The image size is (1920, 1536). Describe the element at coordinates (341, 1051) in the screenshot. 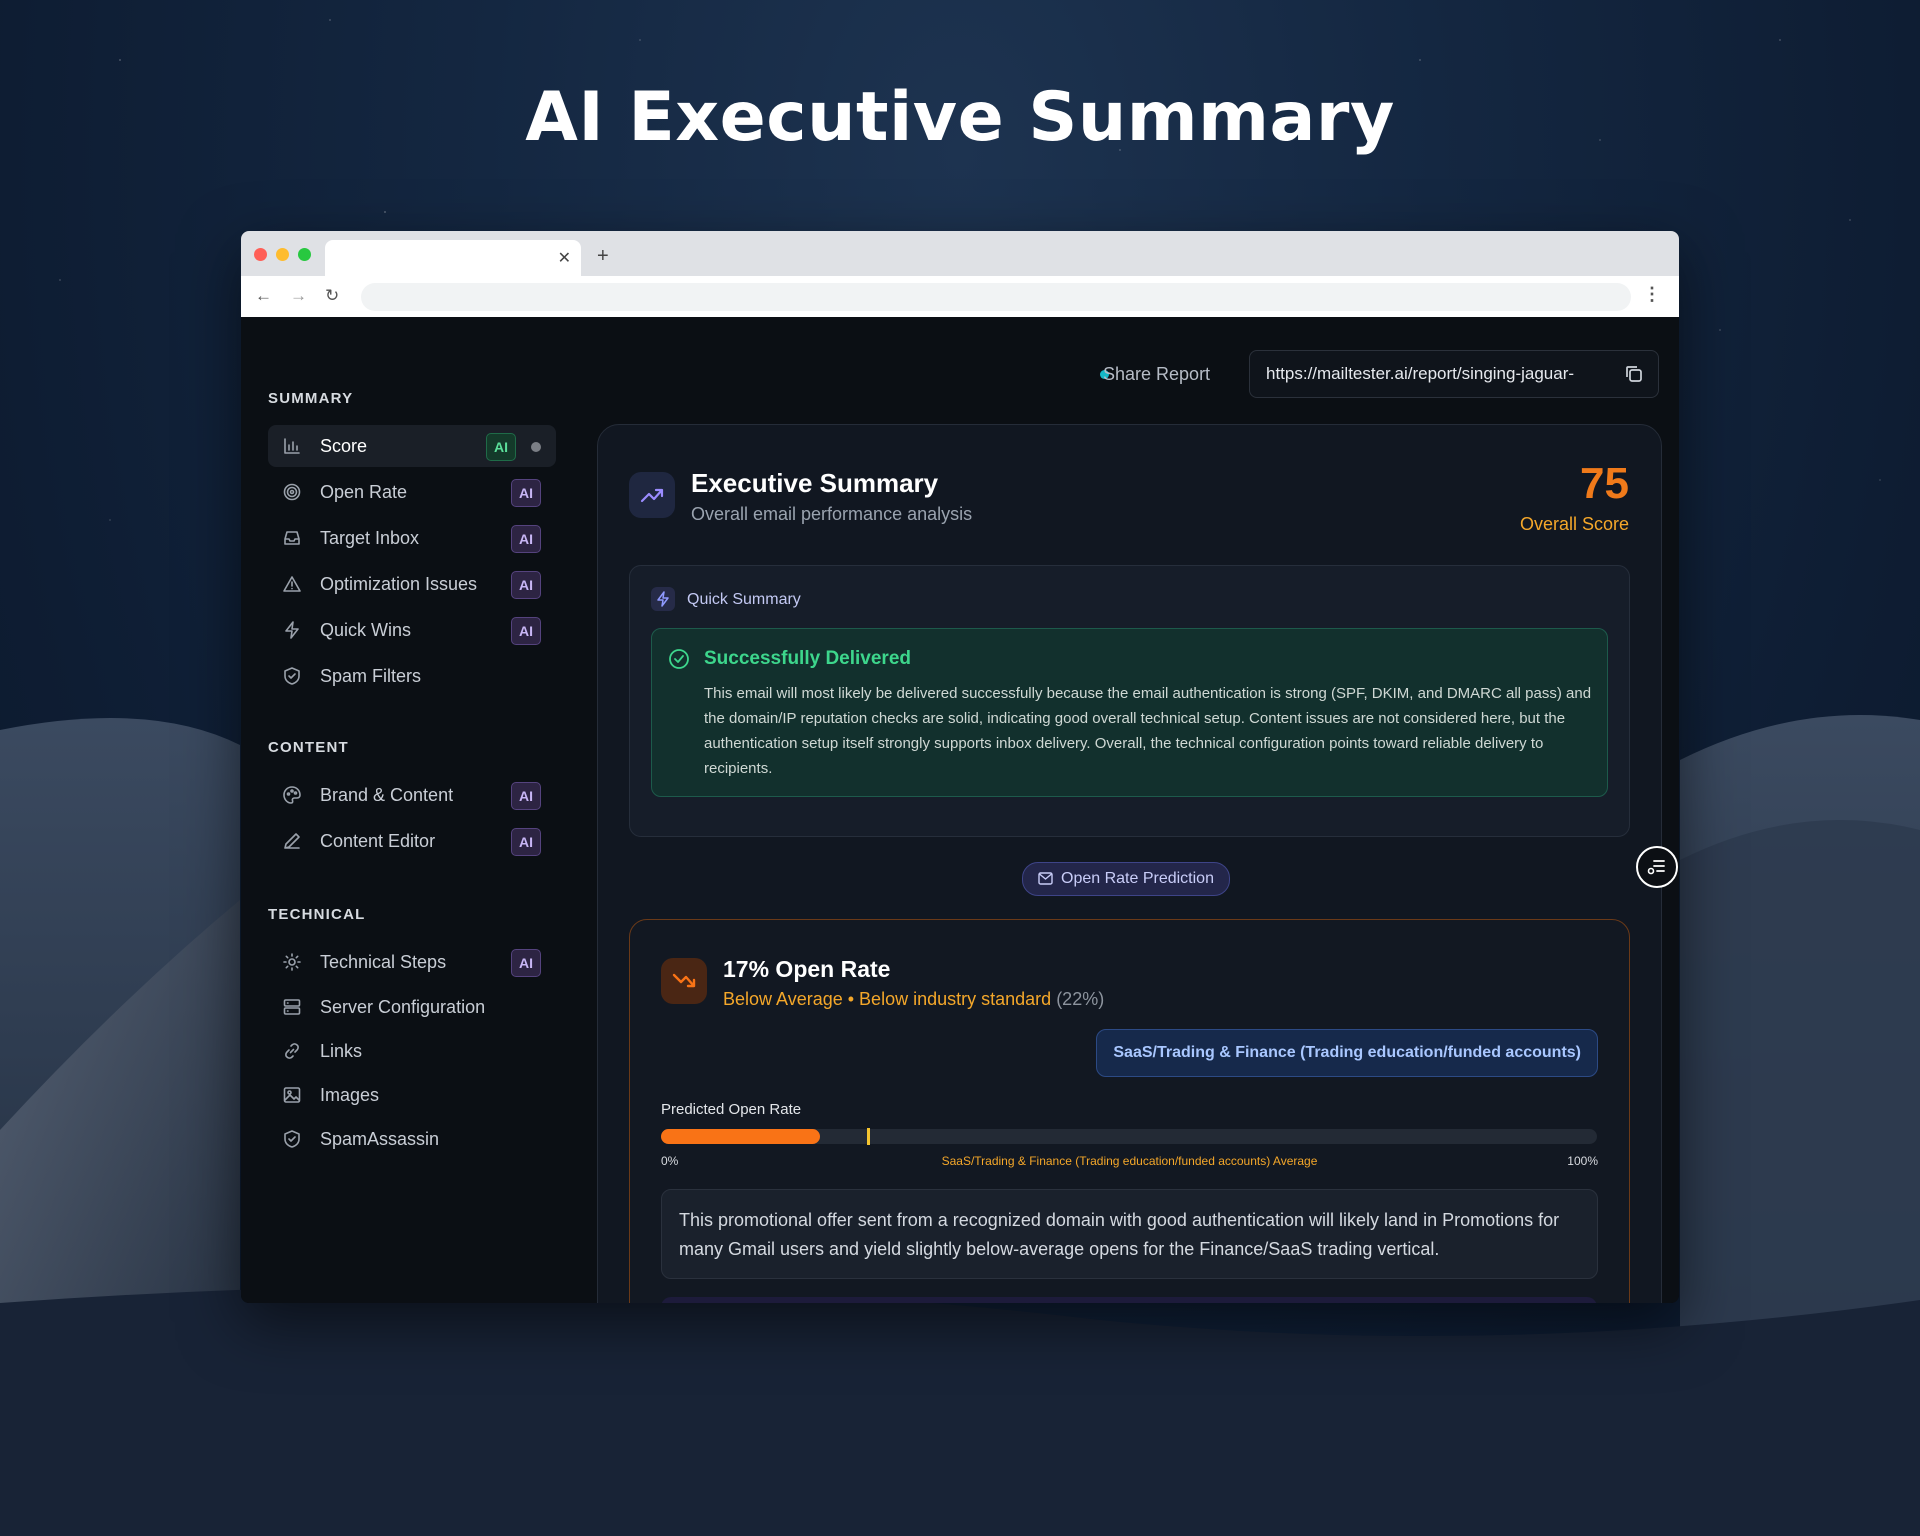

I see `sidebar-item-label: Links` at that location.